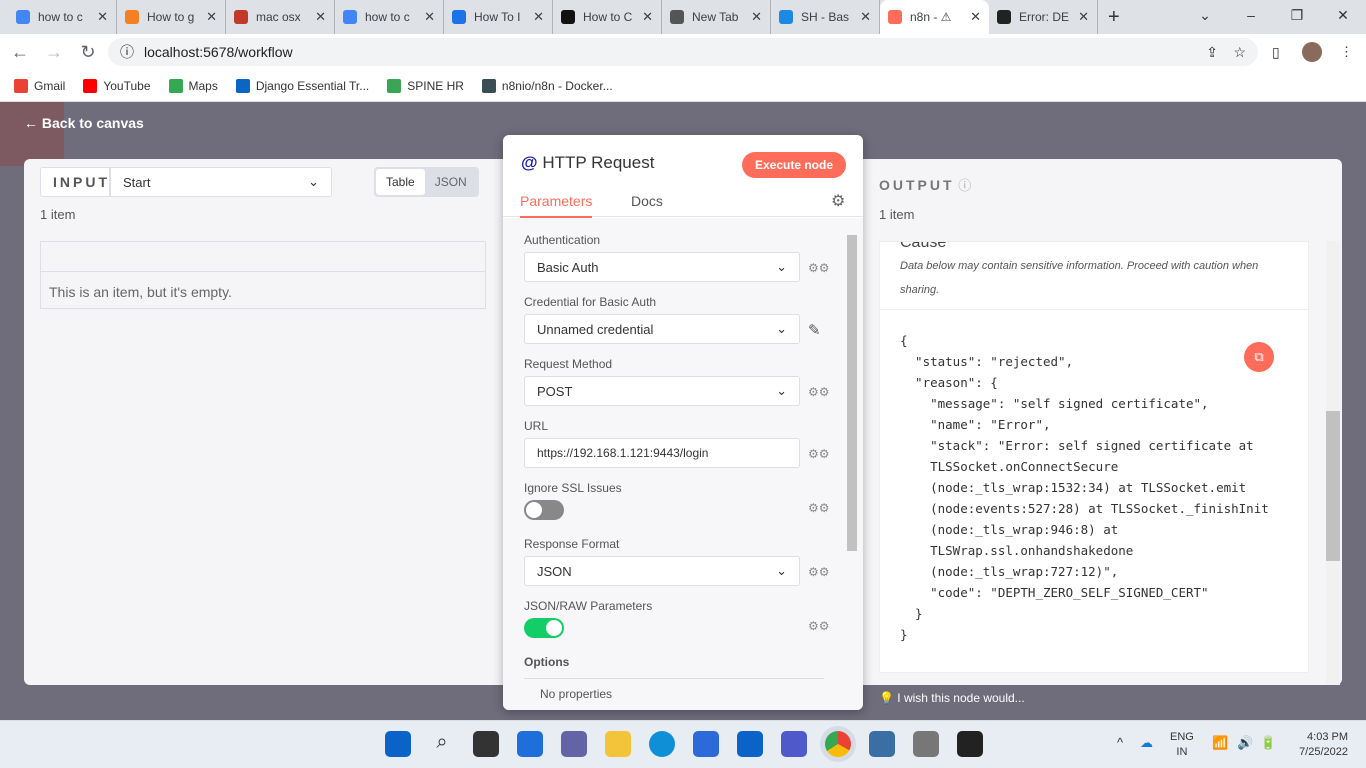 Image resolution: width=1366 pixels, height=768 pixels. I want to click on file-explorer-icon, so click(618, 744).